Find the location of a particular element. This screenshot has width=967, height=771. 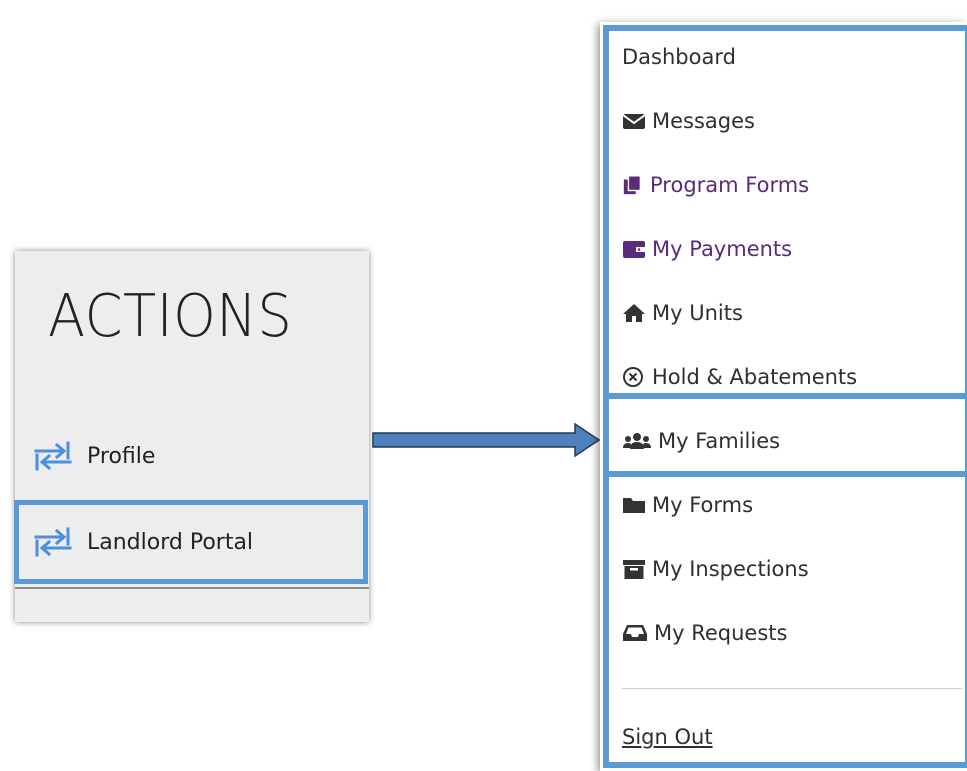

right-arrow-icon is located at coordinates (486, 440).